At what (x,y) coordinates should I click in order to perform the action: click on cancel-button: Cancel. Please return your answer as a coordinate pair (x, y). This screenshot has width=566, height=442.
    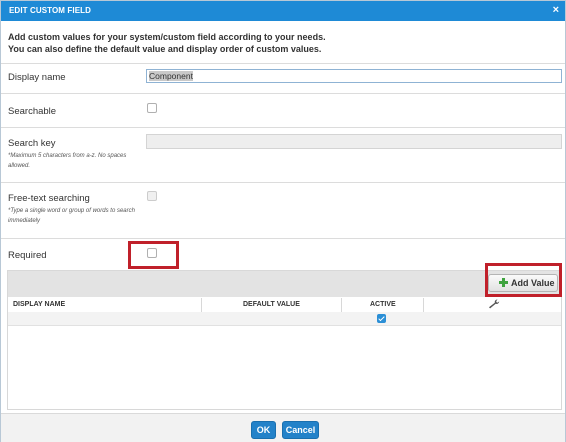
    Looking at the image, I should click on (300, 430).